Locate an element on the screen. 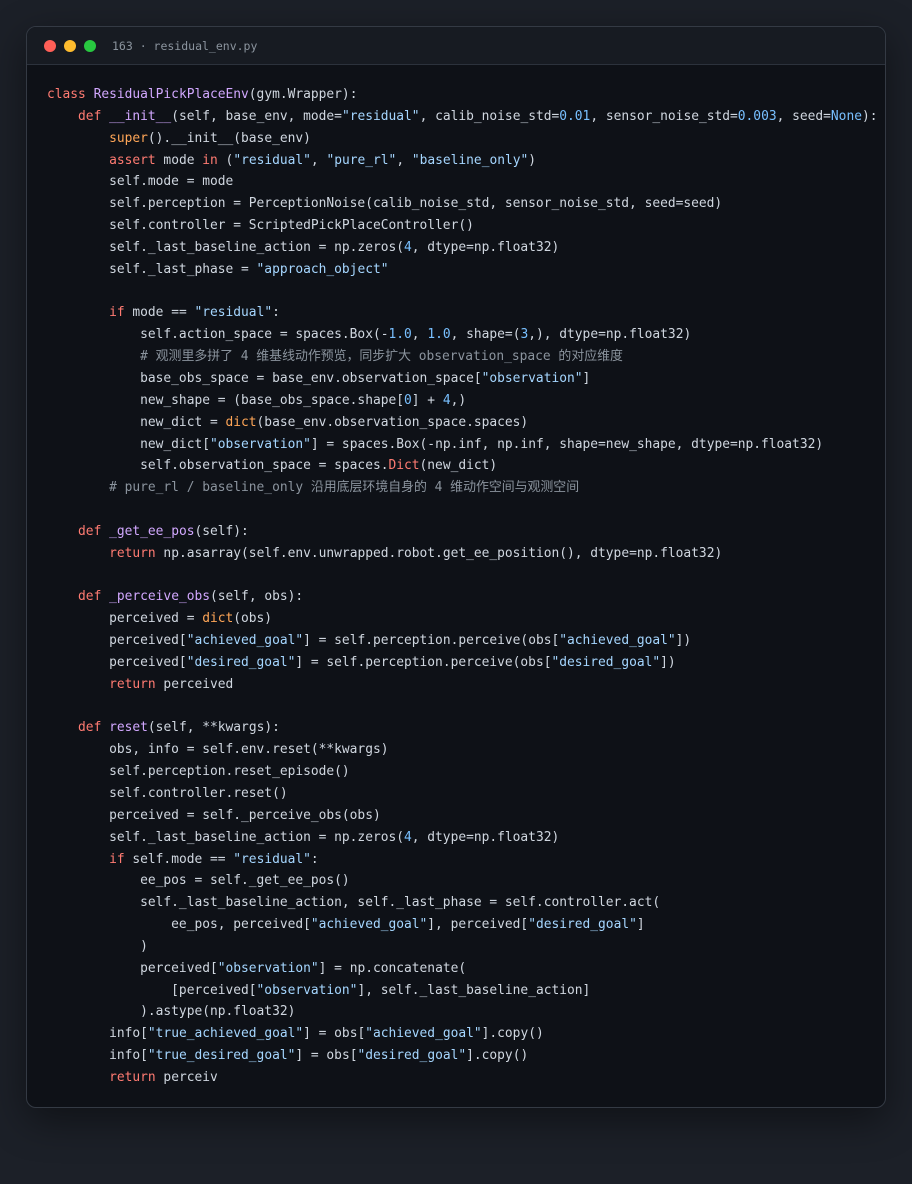  code-token: , is located at coordinates (404, 160).